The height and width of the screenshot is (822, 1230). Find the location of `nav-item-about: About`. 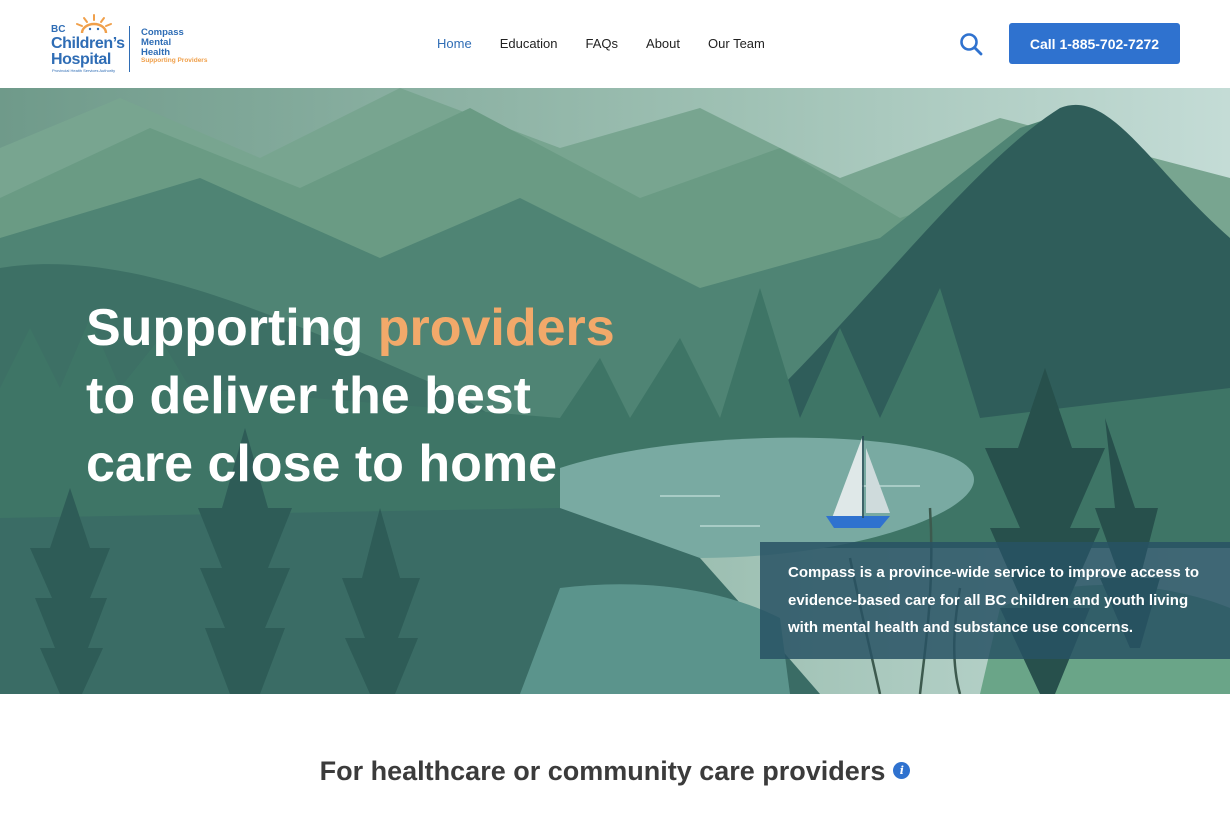

nav-item-about: About is located at coordinates (663, 43).